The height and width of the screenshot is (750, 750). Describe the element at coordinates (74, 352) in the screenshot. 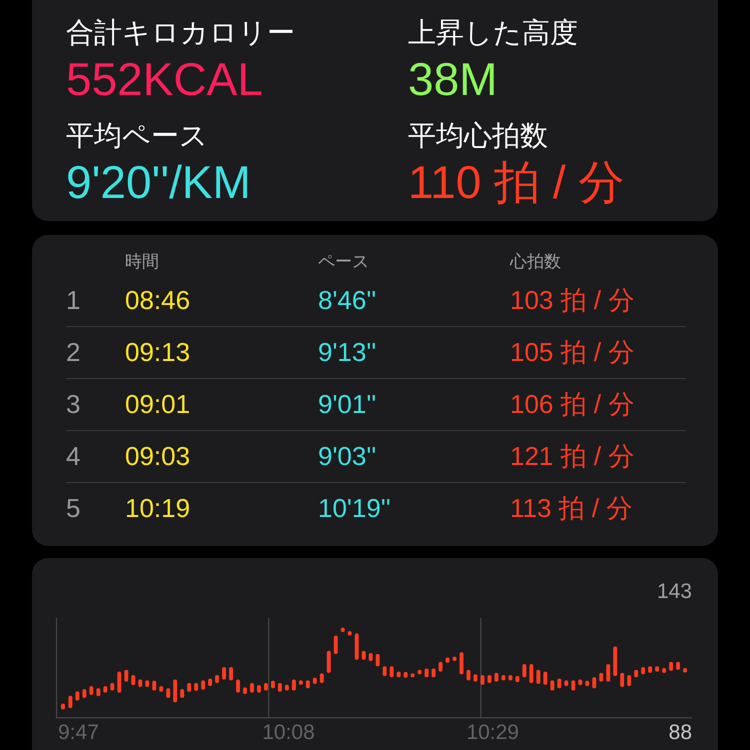

I see `split-number: 2` at that location.